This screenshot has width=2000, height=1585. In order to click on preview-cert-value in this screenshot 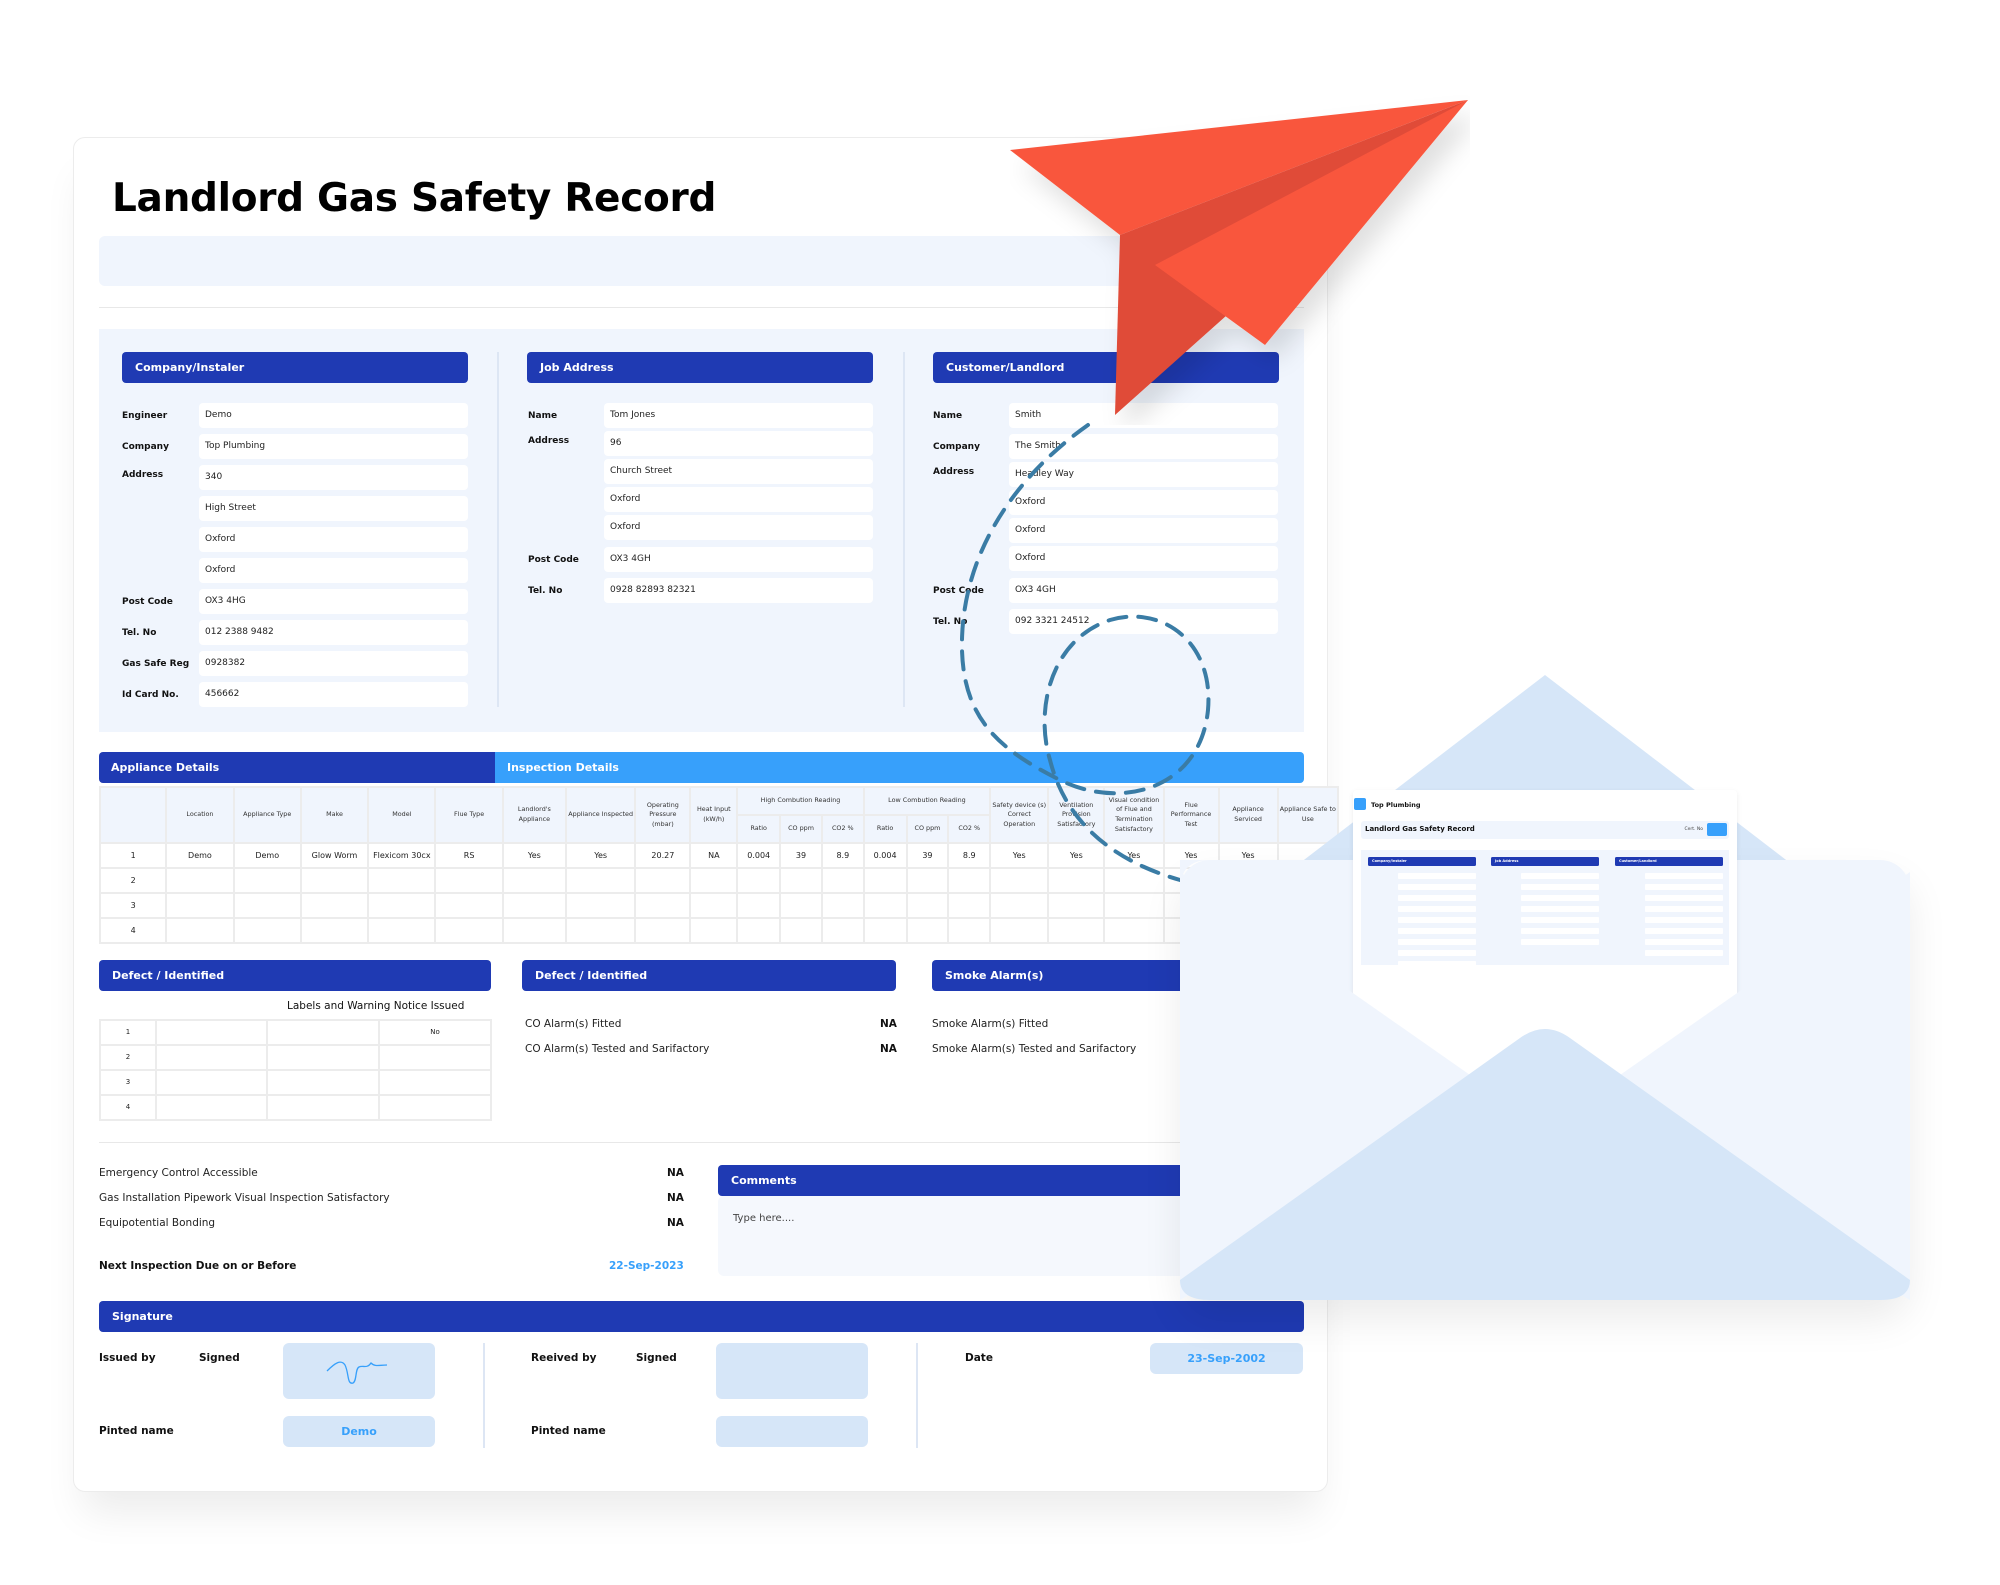, I will do `click(1717, 829)`.